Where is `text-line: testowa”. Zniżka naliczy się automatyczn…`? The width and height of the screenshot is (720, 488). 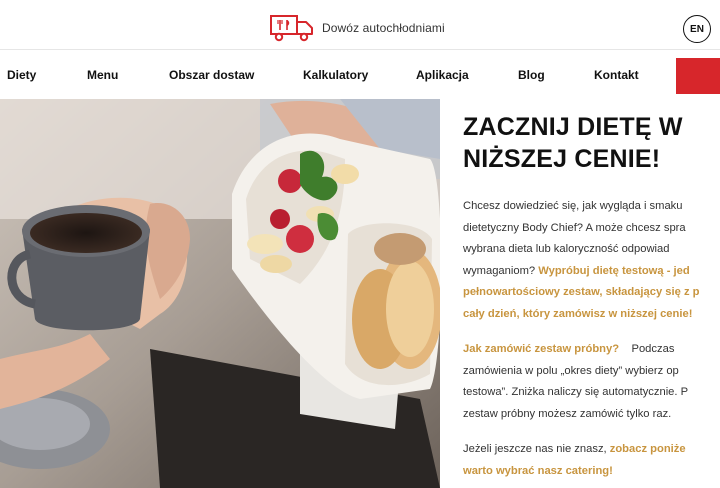 text-line: testowa”. Zniżka naliczy się automatyczn… is located at coordinates (576, 392).